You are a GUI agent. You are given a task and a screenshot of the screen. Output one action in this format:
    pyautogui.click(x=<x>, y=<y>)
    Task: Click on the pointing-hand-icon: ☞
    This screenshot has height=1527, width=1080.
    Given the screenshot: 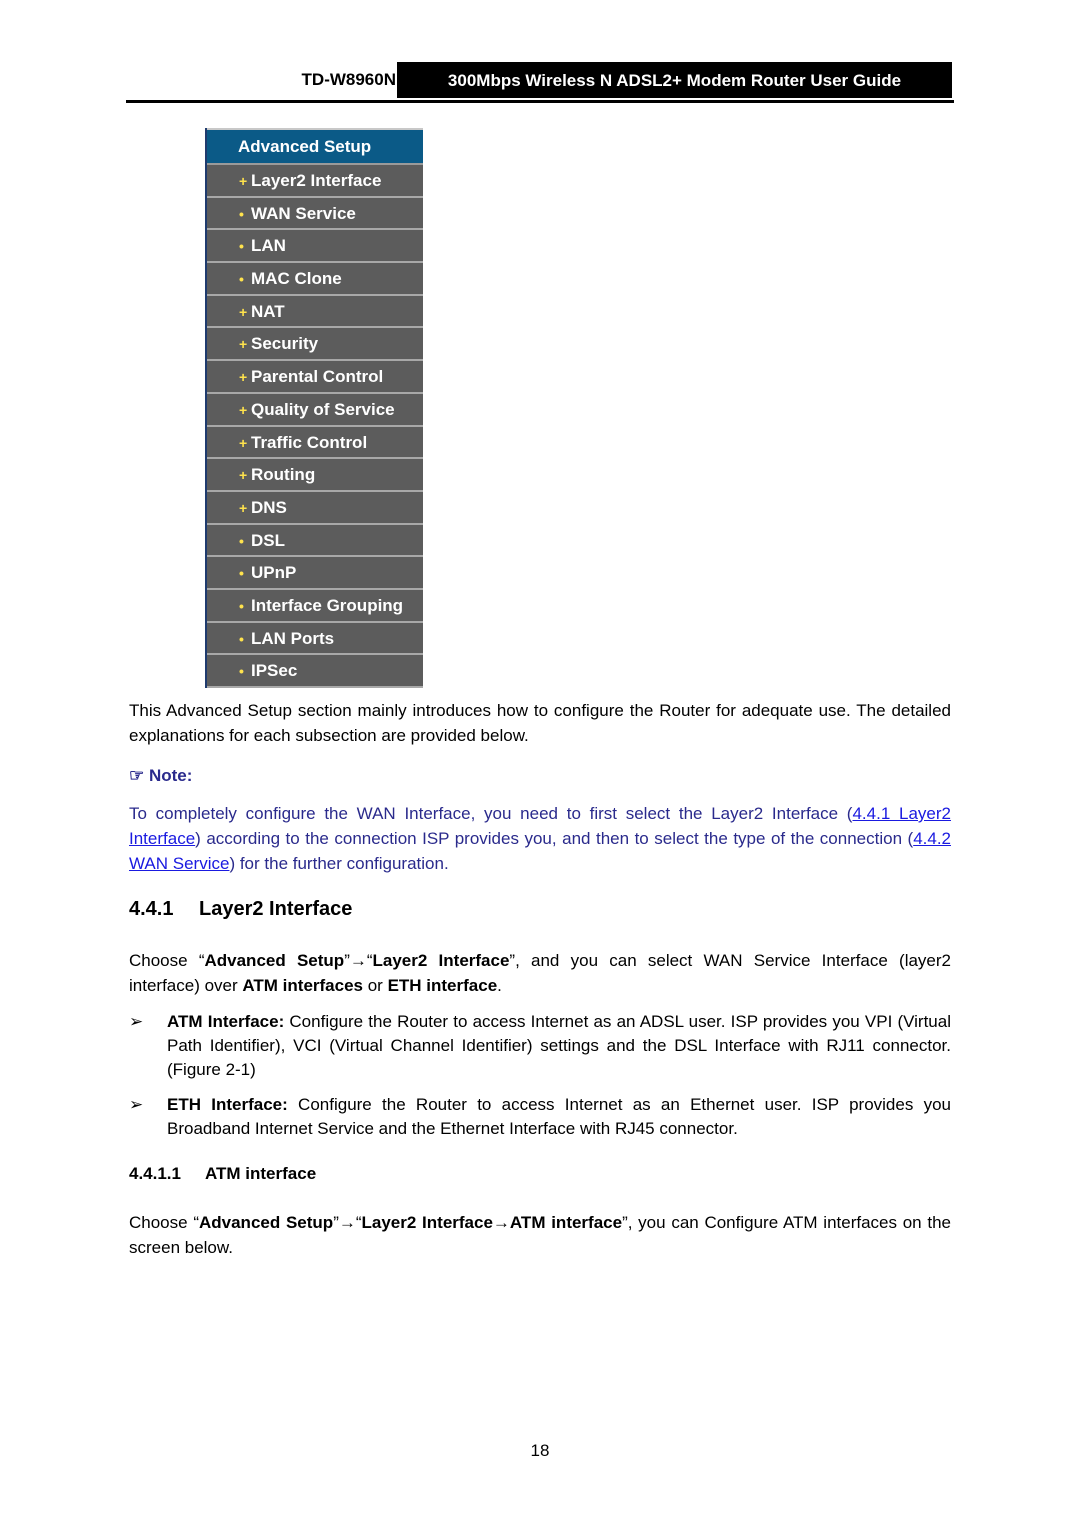 What is the action you would take?
    pyautogui.click(x=137, y=775)
    